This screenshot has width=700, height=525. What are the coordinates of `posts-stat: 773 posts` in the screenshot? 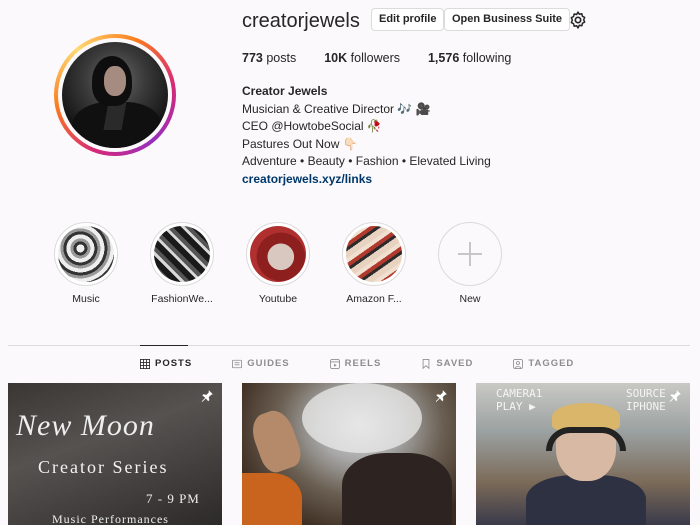 It's located at (269, 58).